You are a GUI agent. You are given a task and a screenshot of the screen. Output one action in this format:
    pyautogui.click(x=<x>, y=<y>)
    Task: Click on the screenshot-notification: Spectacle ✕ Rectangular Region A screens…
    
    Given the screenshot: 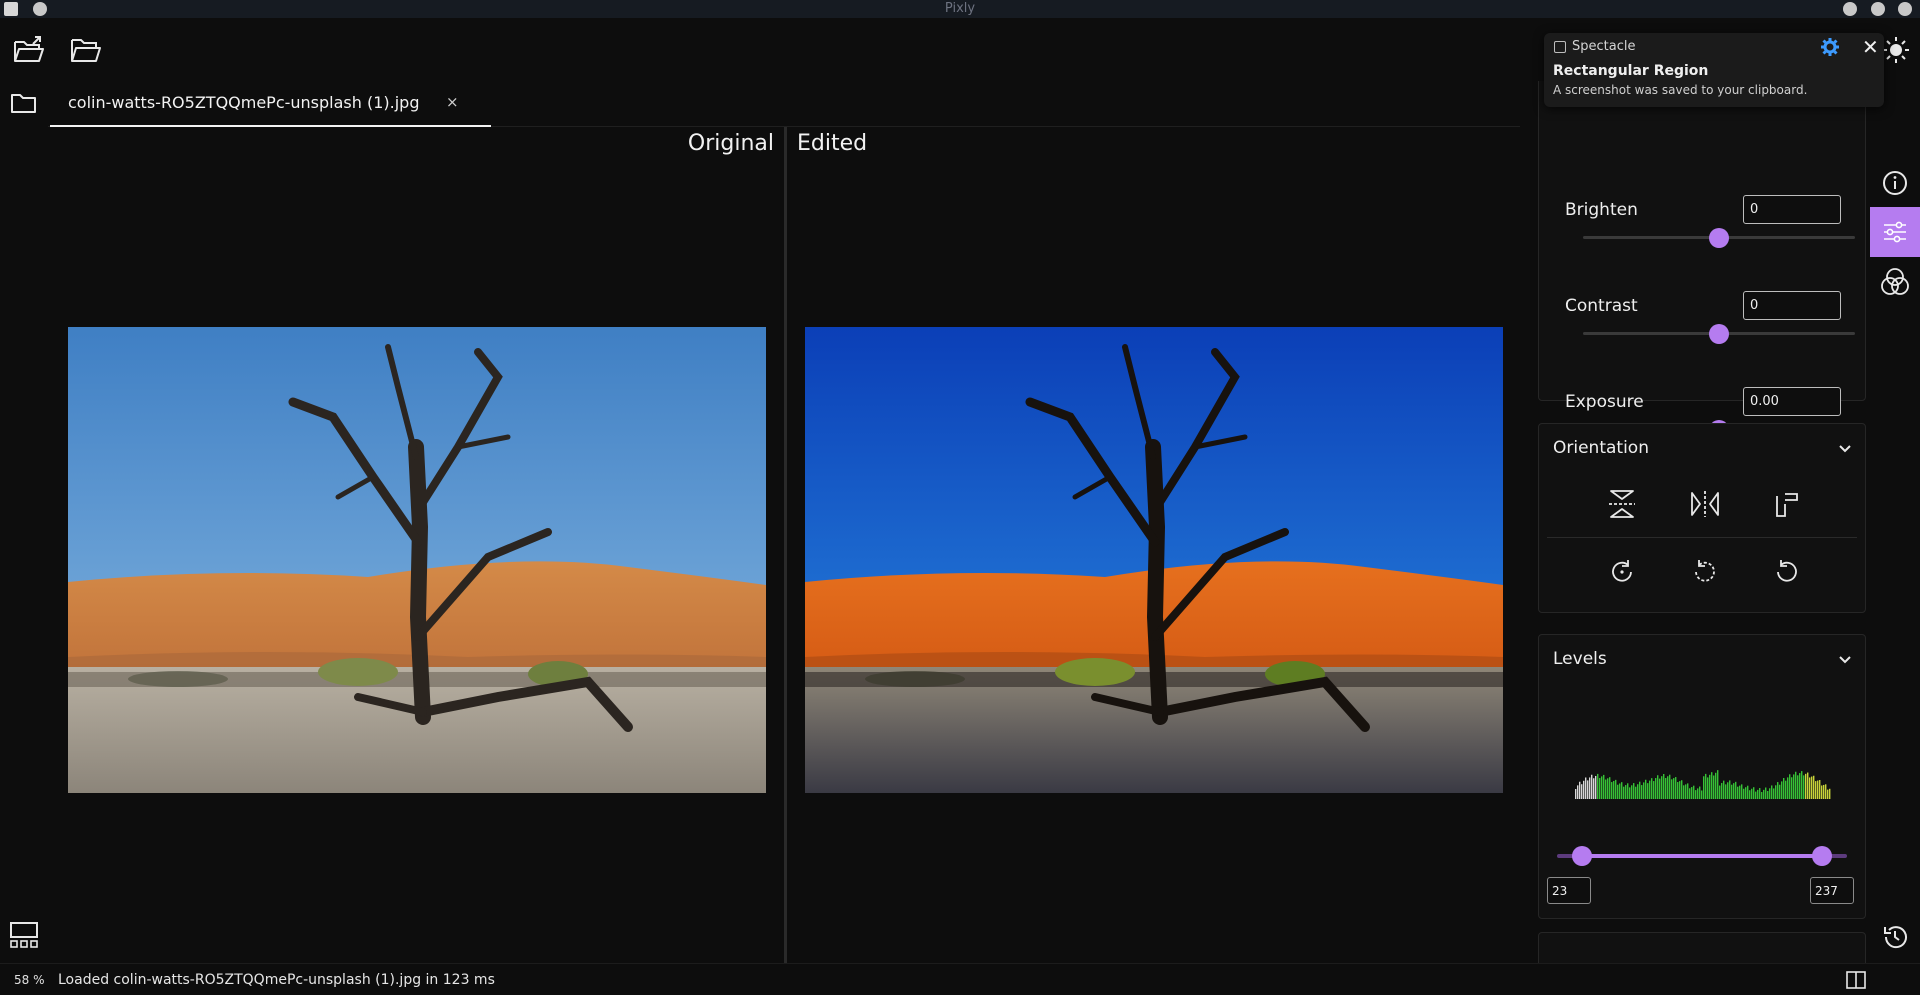 What is the action you would take?
    pyautogui.click(x=1714, y=70)
    